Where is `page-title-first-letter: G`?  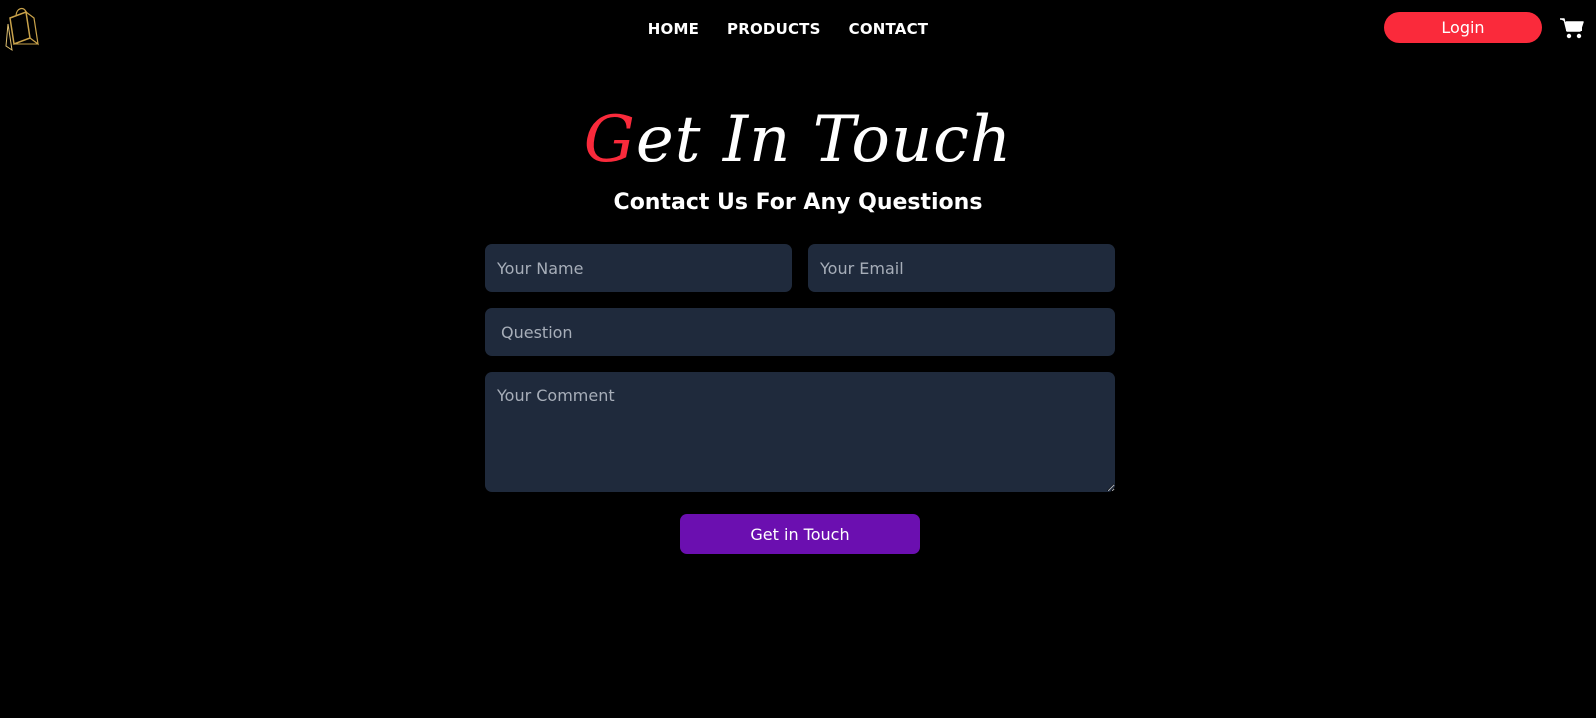 page-title-first-letter: G is located at coordinates (609, 140).